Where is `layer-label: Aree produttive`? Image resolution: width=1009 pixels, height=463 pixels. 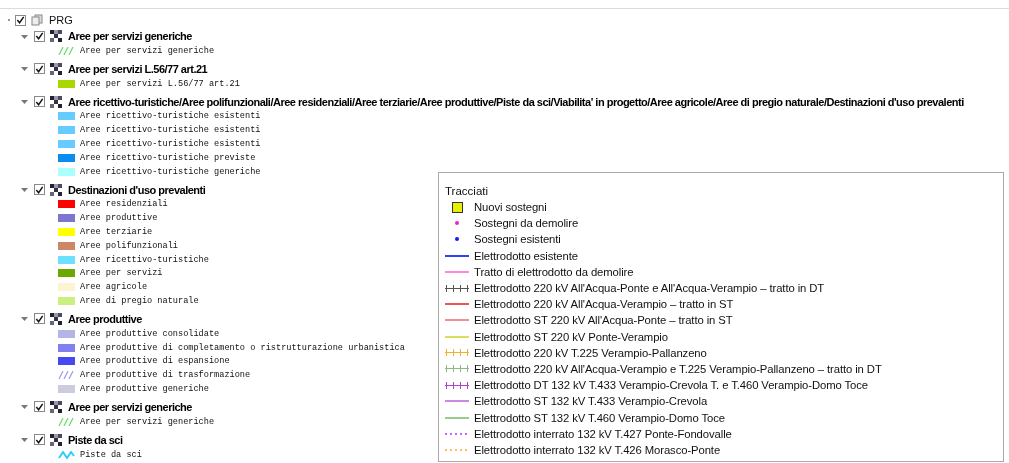 layer-label: Aree produttive is located at coordinates (105, 318).